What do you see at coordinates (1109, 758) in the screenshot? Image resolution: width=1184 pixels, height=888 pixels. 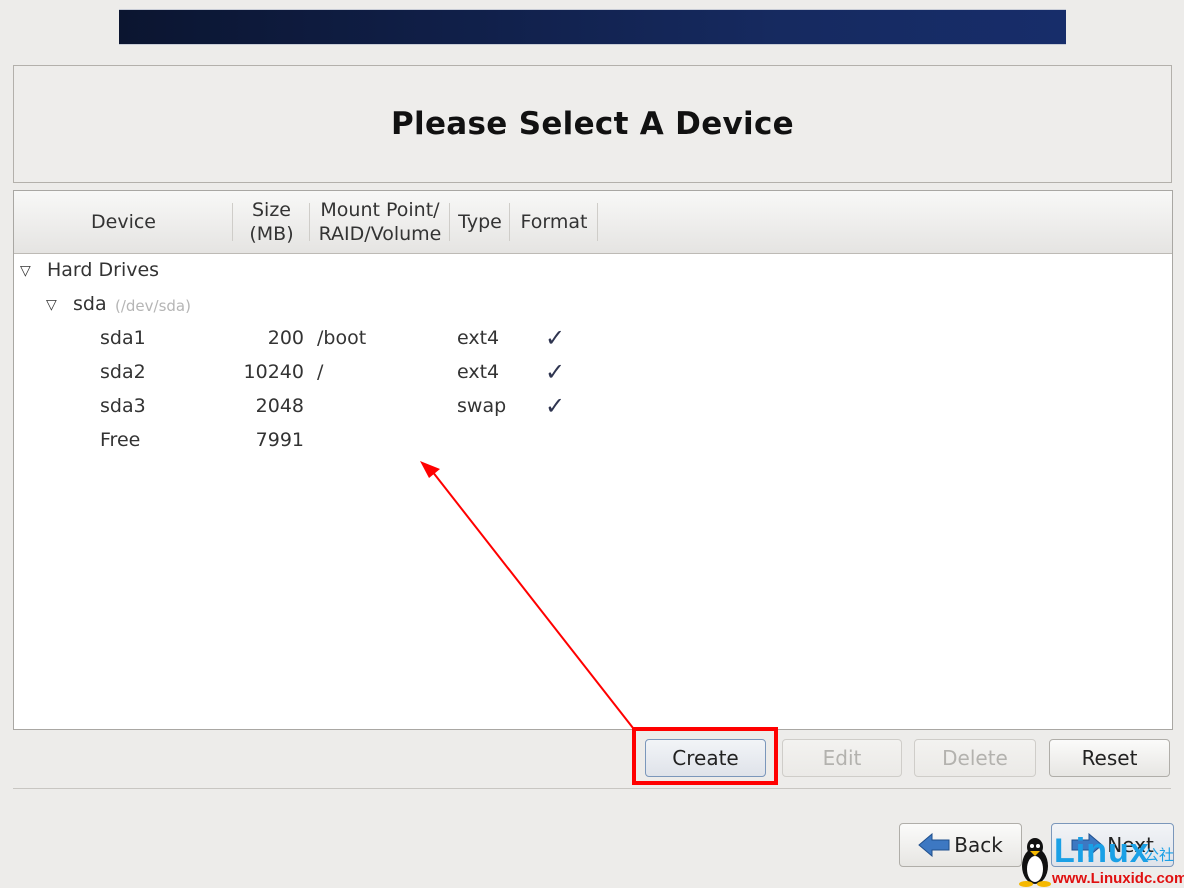 I see `reset-button: Reset` at bounding box center [1109, 758].